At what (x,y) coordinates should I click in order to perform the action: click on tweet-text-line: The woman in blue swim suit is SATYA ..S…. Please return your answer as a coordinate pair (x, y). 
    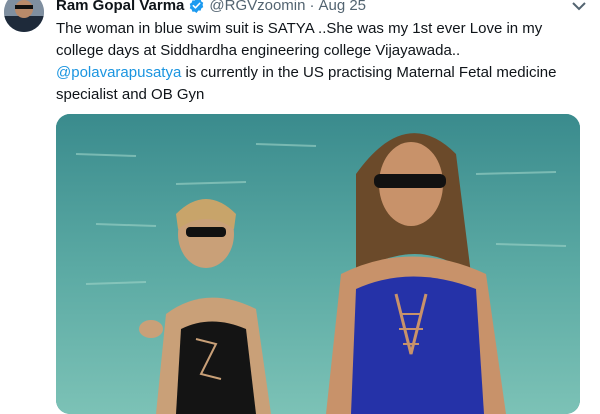
    Looking at the image, I should click on (299, 28).